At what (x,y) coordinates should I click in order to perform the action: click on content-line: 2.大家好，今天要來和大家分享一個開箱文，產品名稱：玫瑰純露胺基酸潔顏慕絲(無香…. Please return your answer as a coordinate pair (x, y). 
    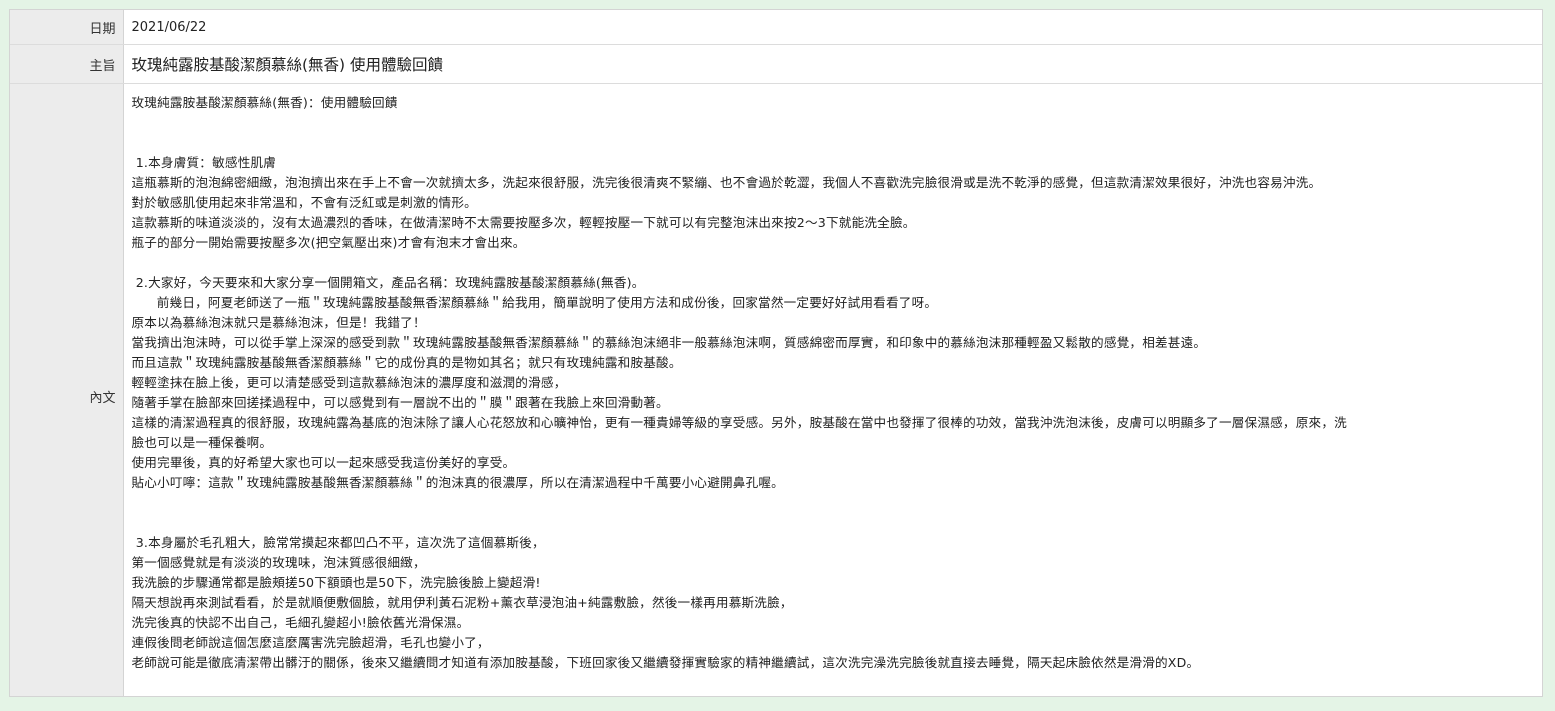
    Looking at the image, I should click on (388, 282).